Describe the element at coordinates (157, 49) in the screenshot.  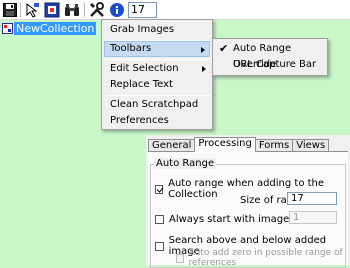
I see `menu-item-toolbars: Toolbars` at that location.